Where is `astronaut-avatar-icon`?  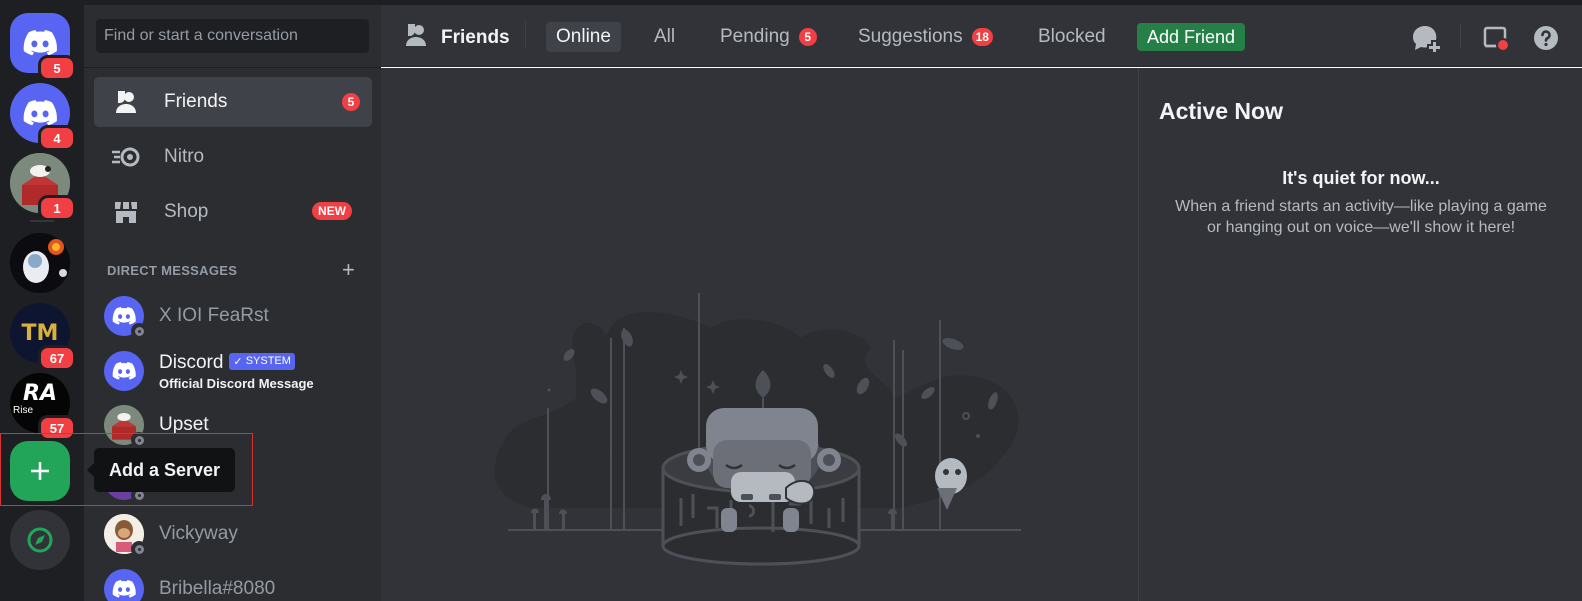 astronaut-avatar-icon is located at coordinates (40, 263).